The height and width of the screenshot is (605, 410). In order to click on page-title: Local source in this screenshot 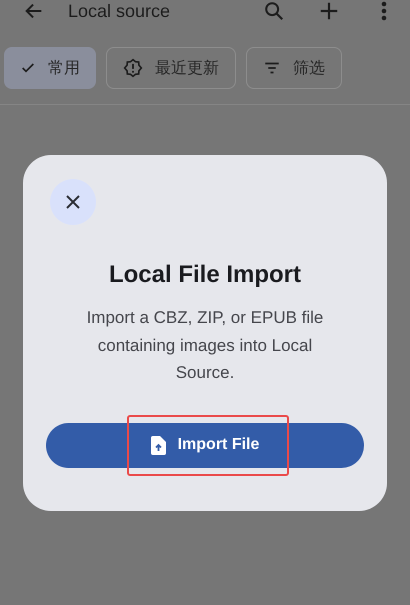, I will do `click(120, 11)`.